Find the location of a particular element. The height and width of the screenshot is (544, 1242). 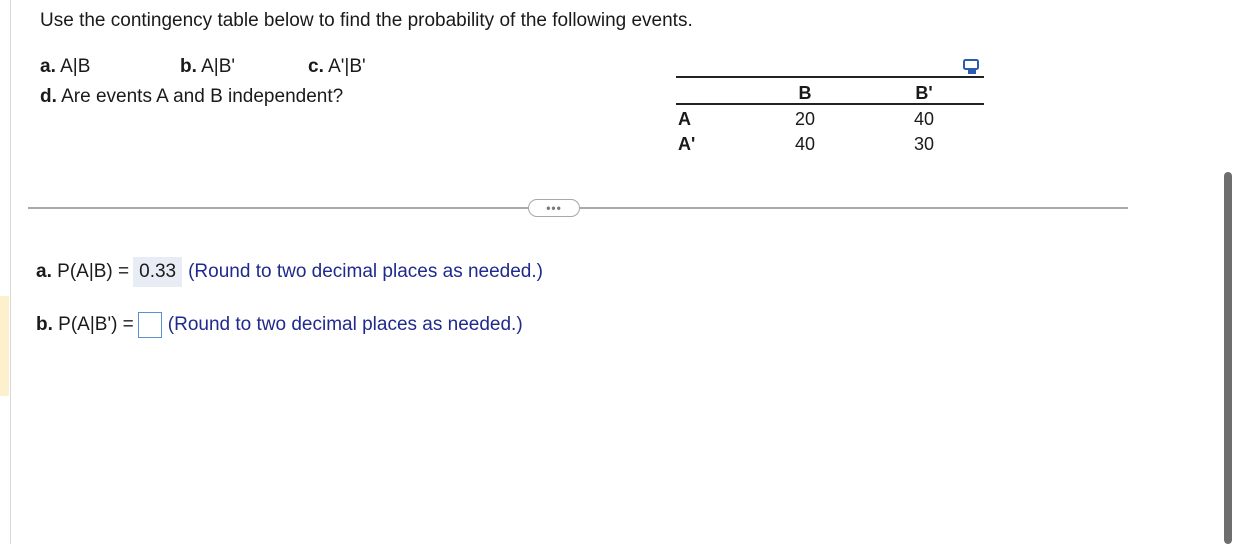

row-header-a: A is located at coordinates (684, 119).